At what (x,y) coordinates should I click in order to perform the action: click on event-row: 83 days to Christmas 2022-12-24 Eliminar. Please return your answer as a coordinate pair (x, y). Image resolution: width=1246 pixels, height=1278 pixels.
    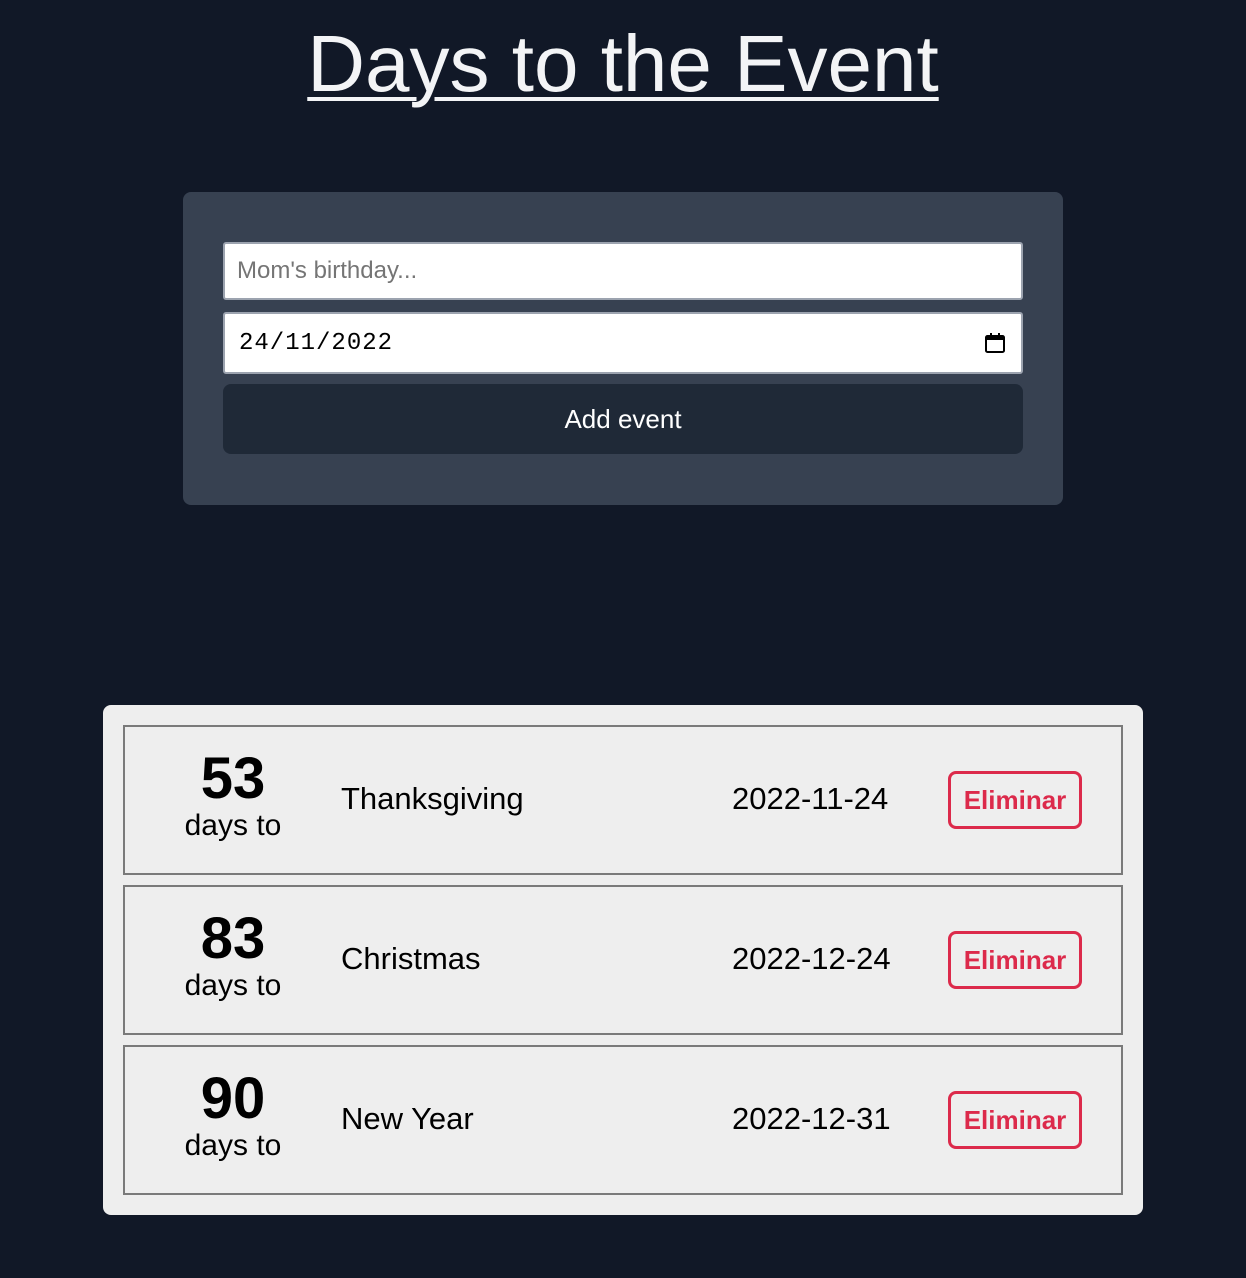
    Looking at the image, I should click on (623, 960).